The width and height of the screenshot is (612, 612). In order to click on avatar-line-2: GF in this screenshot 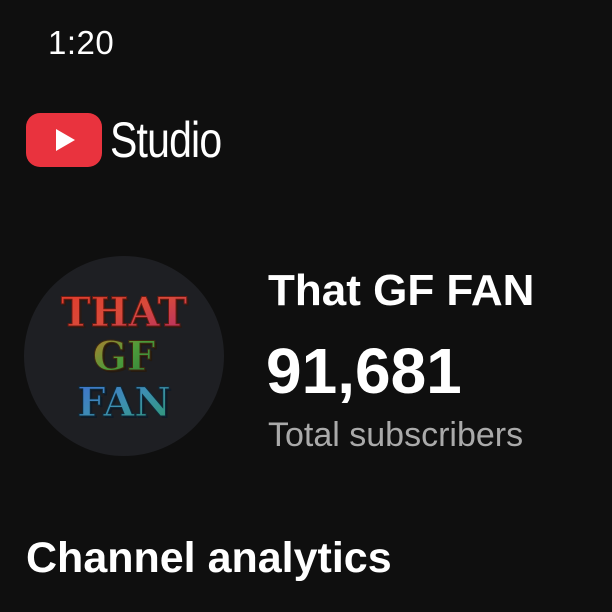, I will do `click(124, 356)`.